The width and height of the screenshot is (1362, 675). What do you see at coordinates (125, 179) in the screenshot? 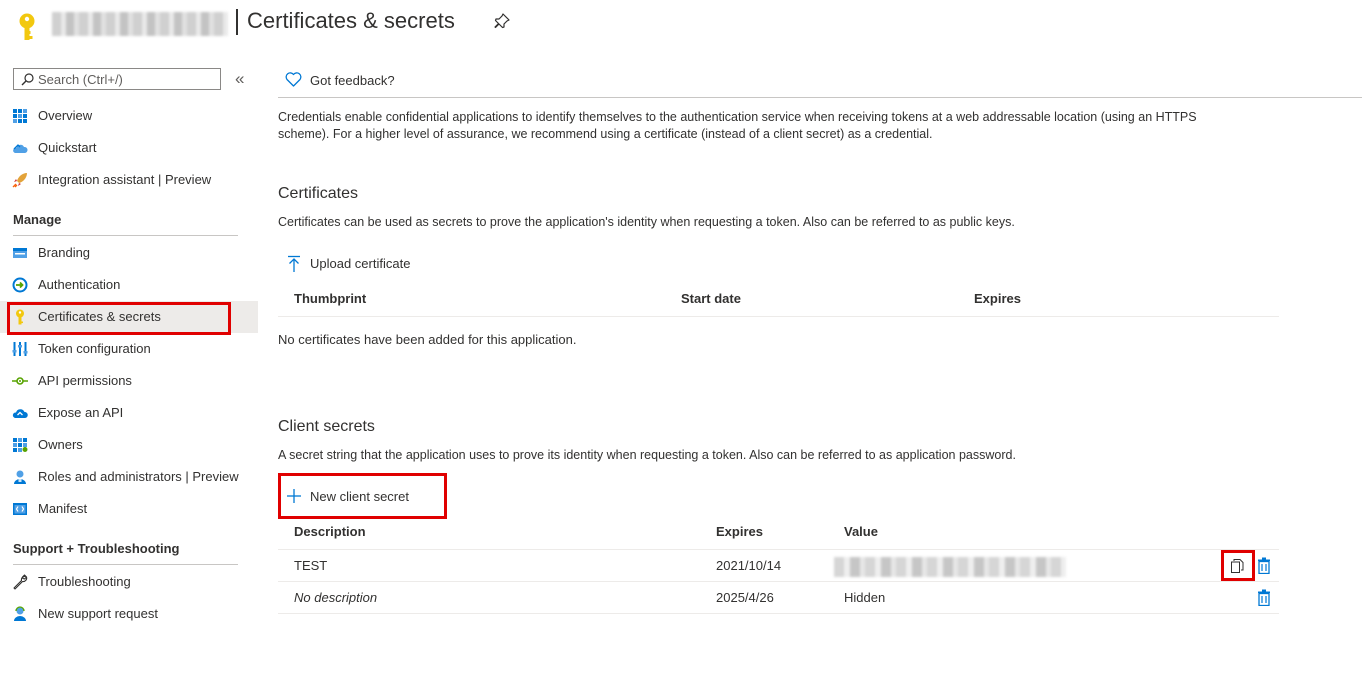
I see `sidebar-item-label: Integration assistant | Preview` at bounding box center [125, 179].